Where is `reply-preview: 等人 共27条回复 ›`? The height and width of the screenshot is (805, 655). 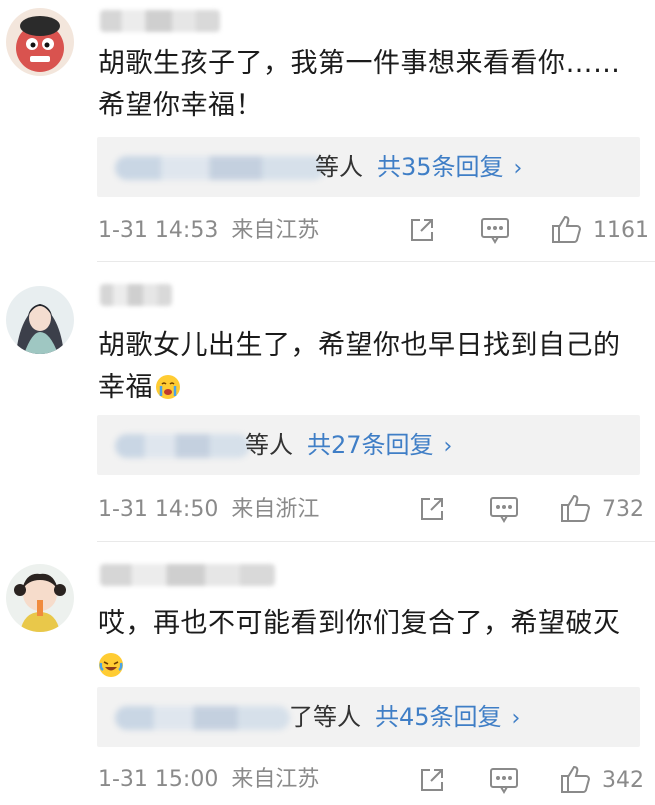 reply-preview: 等人 共27条回复 › is located at coordinates (368, 445).